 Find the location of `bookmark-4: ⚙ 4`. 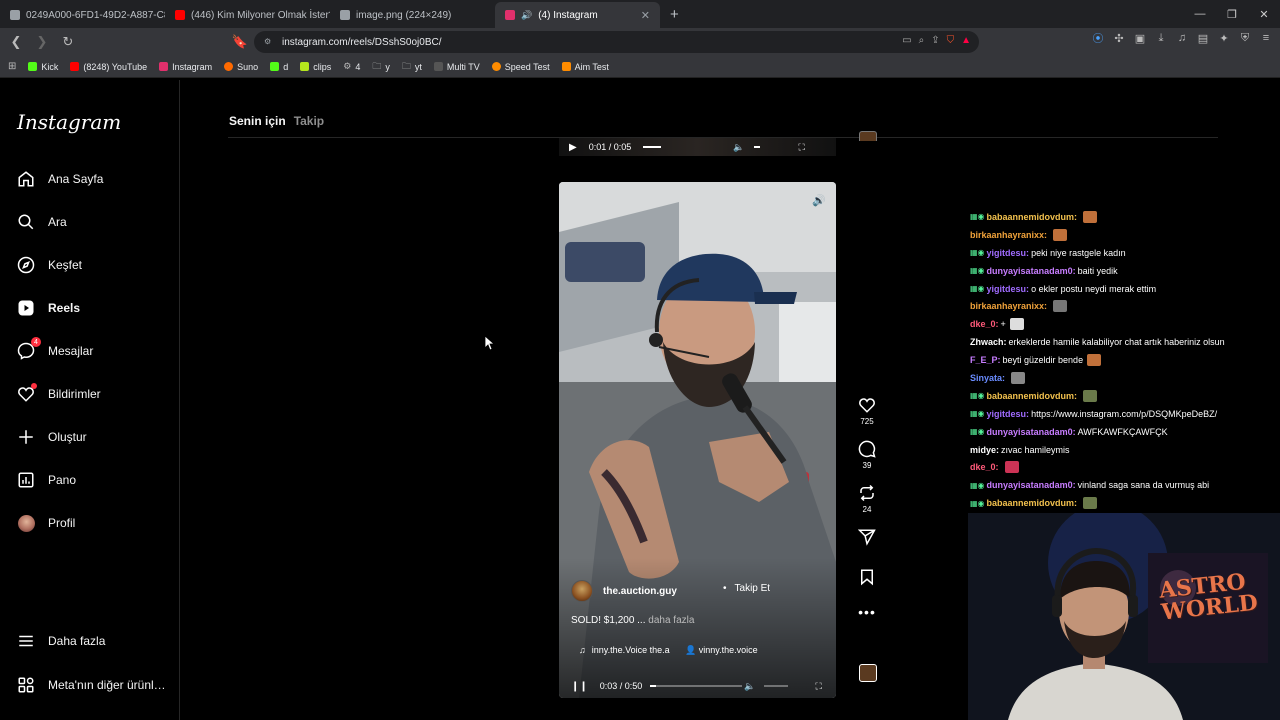

bookmark-4: ⚙ 4 is located at coordinates (351, 66).